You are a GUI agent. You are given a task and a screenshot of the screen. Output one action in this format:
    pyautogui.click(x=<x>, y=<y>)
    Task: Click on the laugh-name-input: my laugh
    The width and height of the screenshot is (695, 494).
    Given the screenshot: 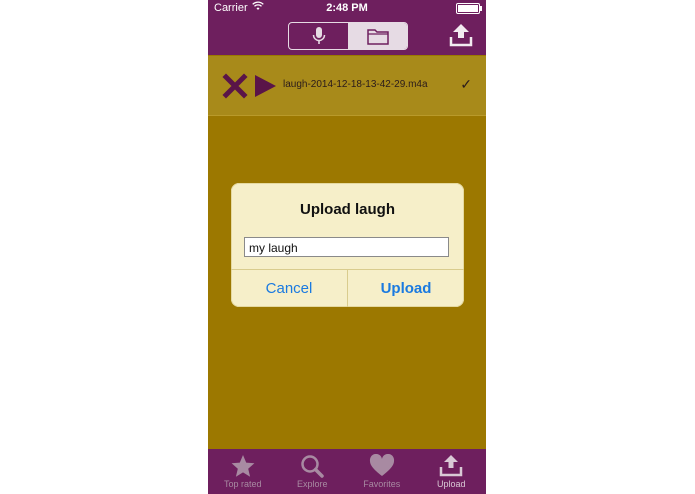 What is the action you would take?
    pyautogui.click(x=346, y=247)
    